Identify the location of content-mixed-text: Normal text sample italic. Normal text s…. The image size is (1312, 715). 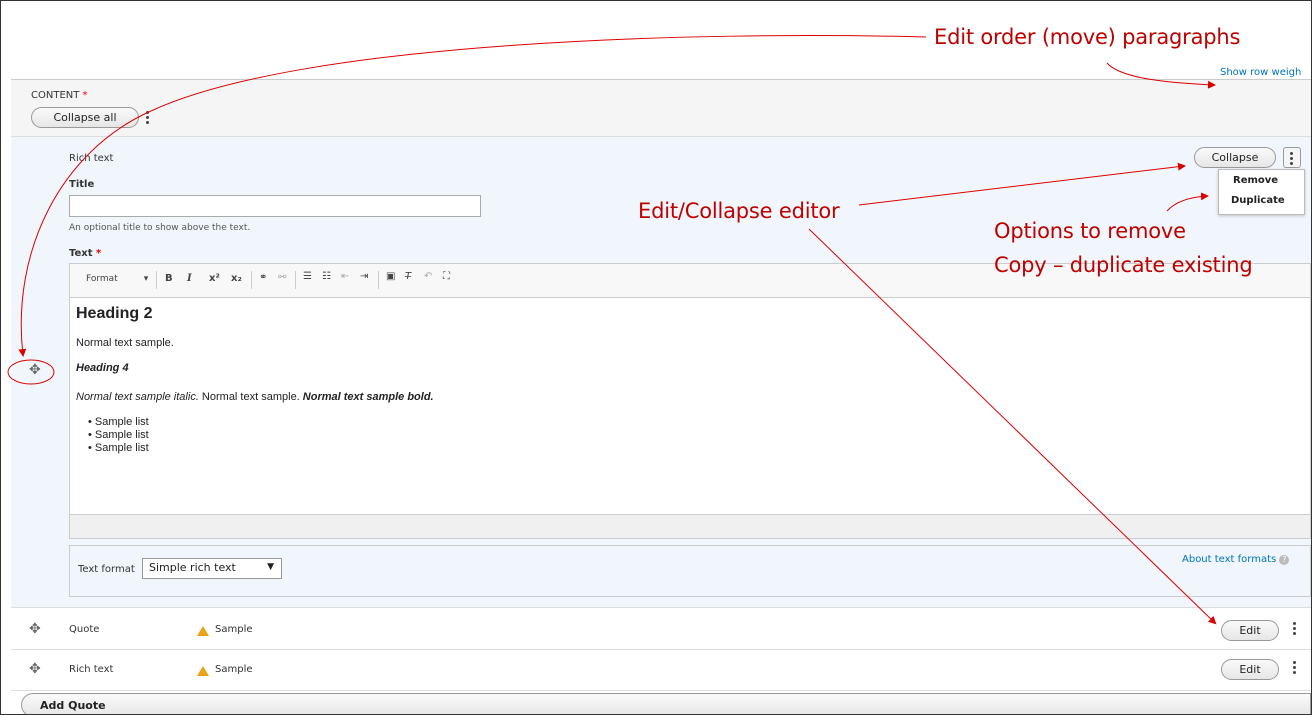
(255, 397).